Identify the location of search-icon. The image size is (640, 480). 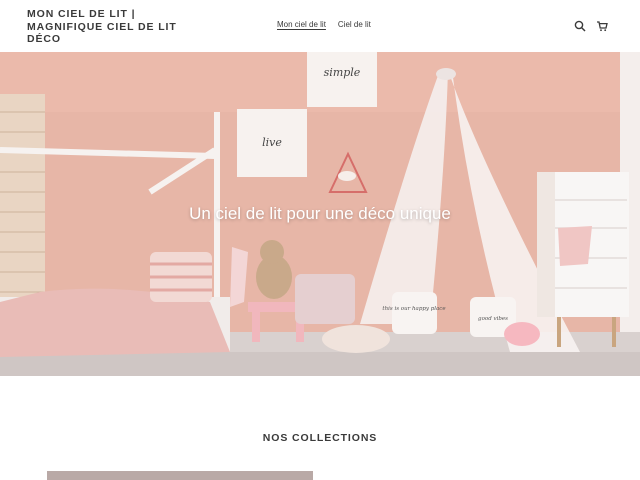
(580, 25).